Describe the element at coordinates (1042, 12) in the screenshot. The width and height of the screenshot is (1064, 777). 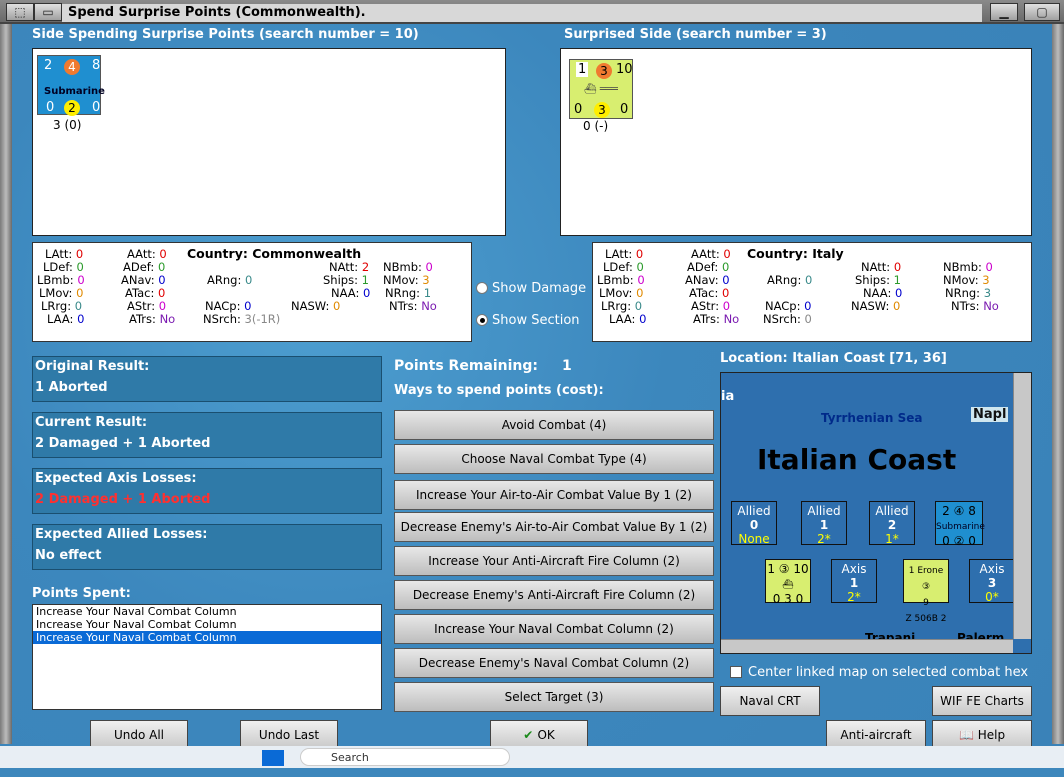
I see `maximize-button: ▢` at that location.